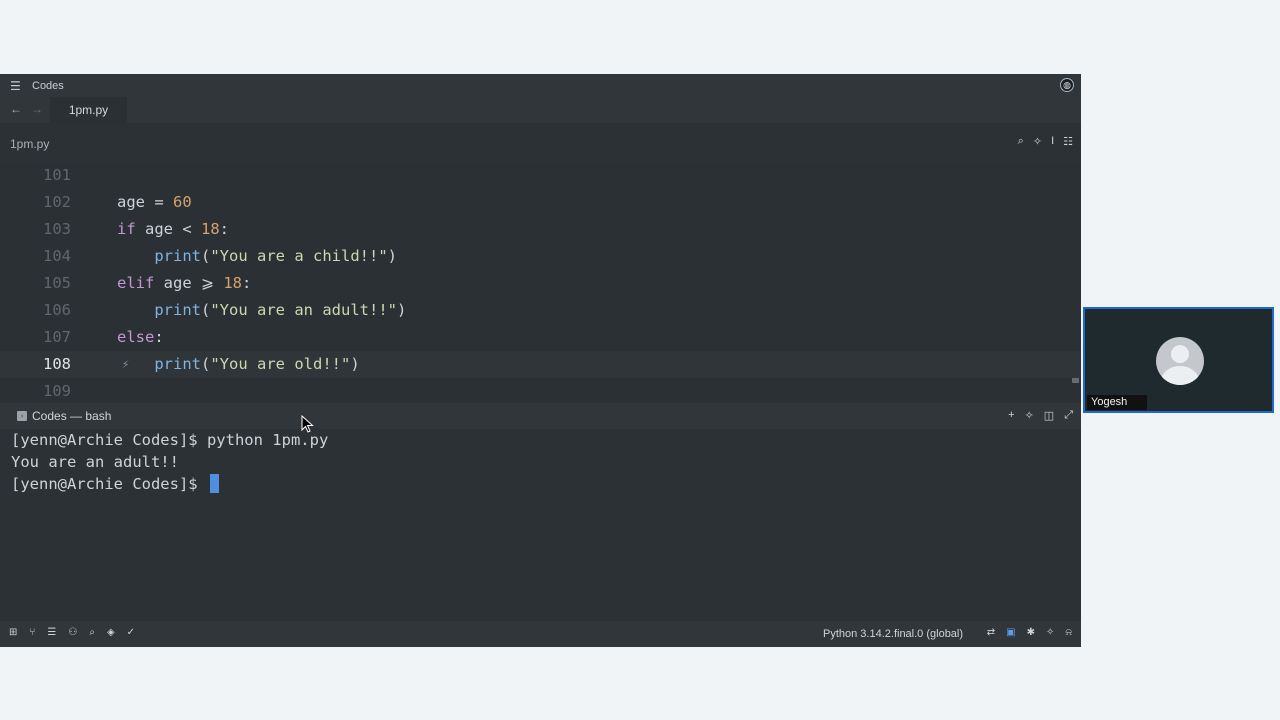 The image size is (1280, 720). Describe the element at coordinates (136, 337) in the screenshot. I see `code-token: else` at that location.